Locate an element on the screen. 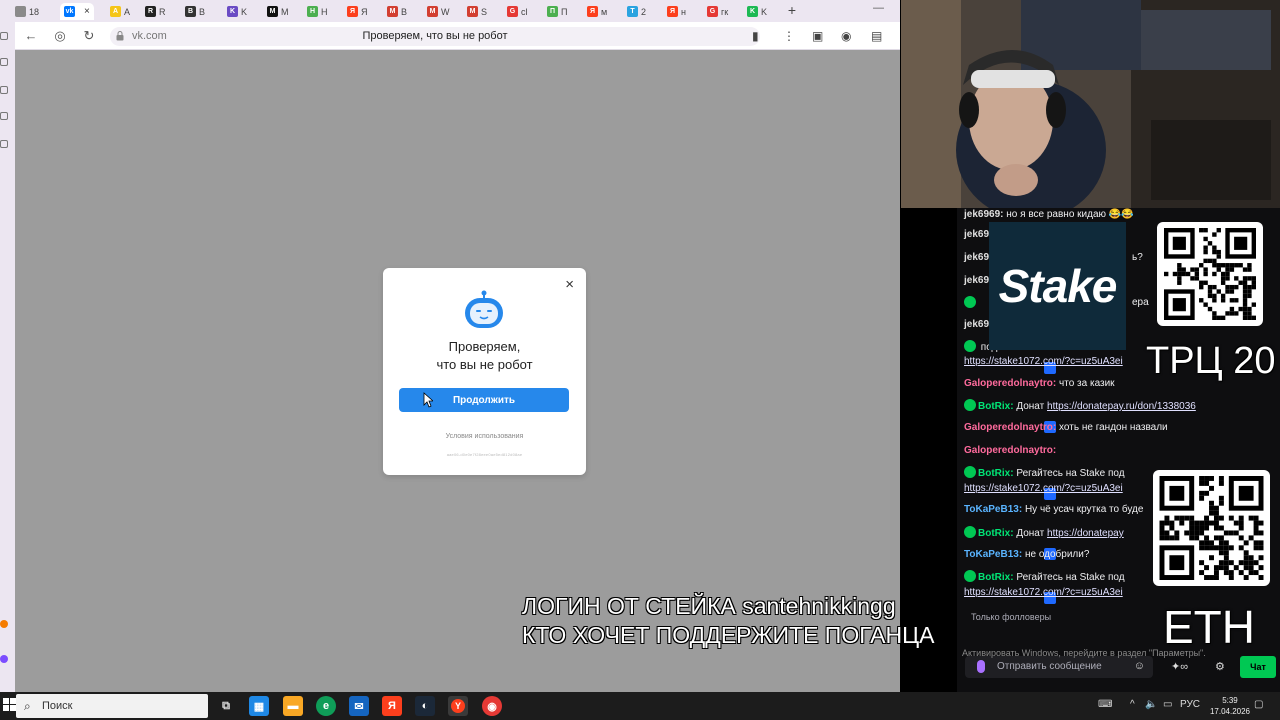 Image resolution: width=1280 pixels, height=720 pixels. steam-icon: ◐ is located at coordinates (425, 706).